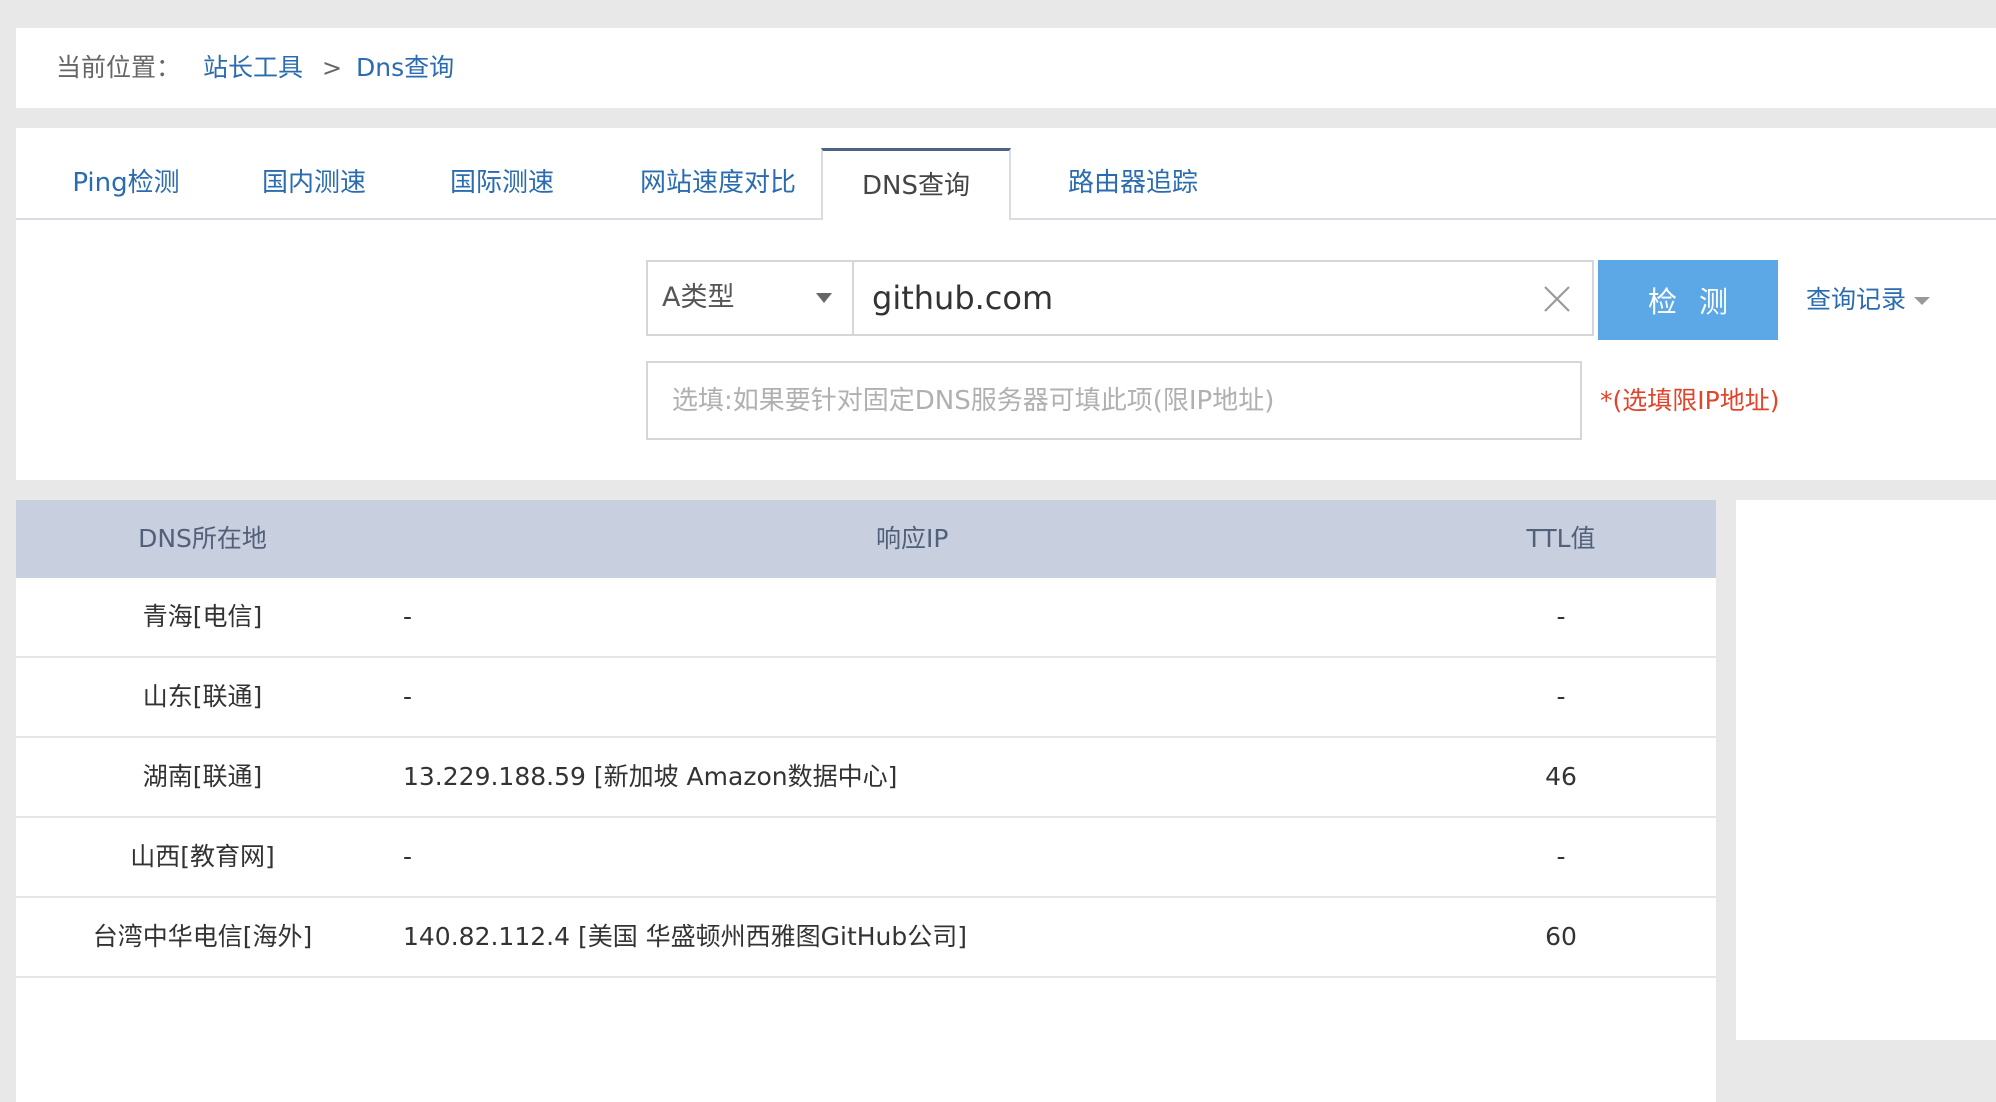 This screenshot has width=1996, height=1102. I want to click on breadcrumb-prefix: 当前位置：, so click(119, 67).